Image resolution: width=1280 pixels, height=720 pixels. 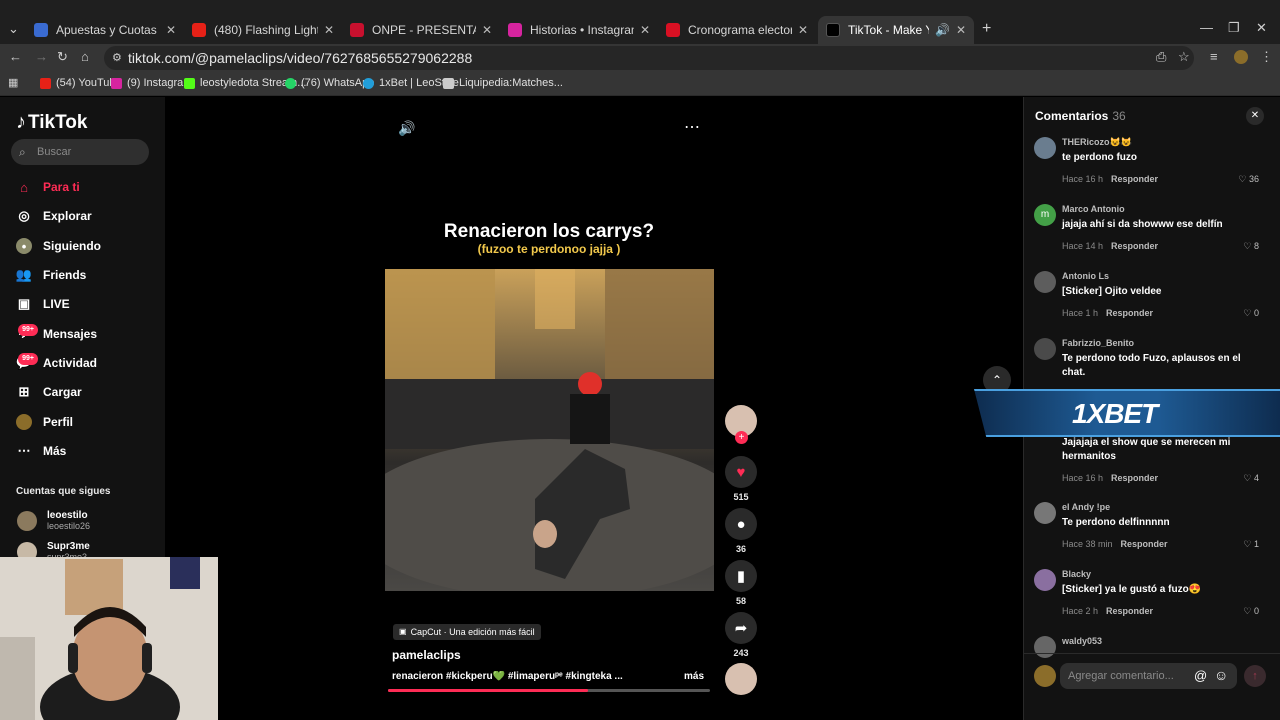 I want to click on comment-likes: ♡ 8, so click(x=1251, y=246).